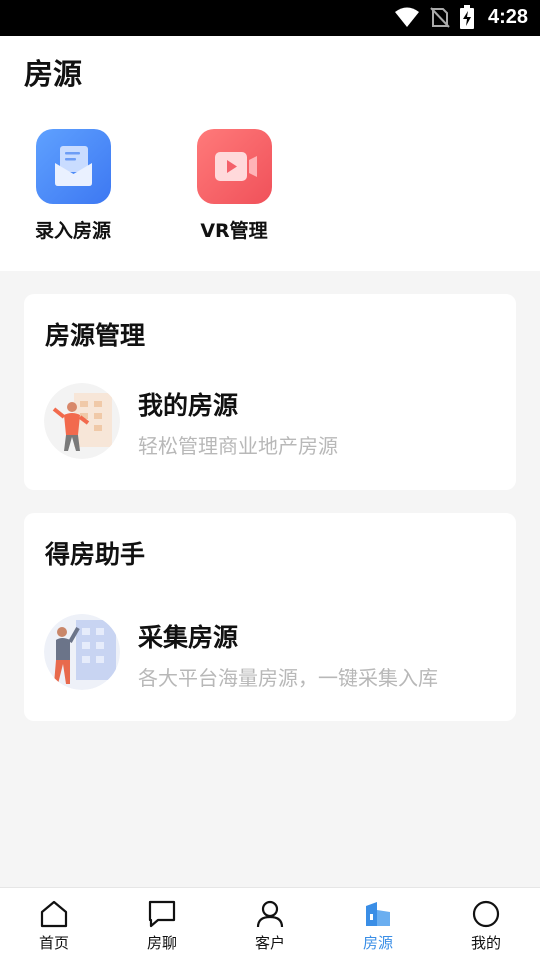  I want to click on item-subtitle: 轻松管理商业地产房源, so click(238, 446).